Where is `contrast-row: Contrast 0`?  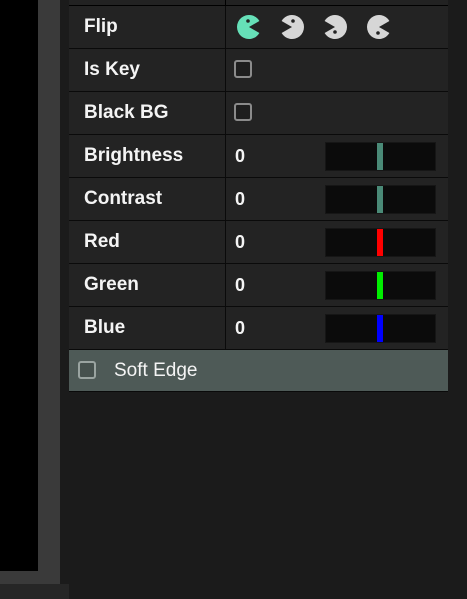
contrast-row: Contrast 0 is located at coordinates (258, 199).